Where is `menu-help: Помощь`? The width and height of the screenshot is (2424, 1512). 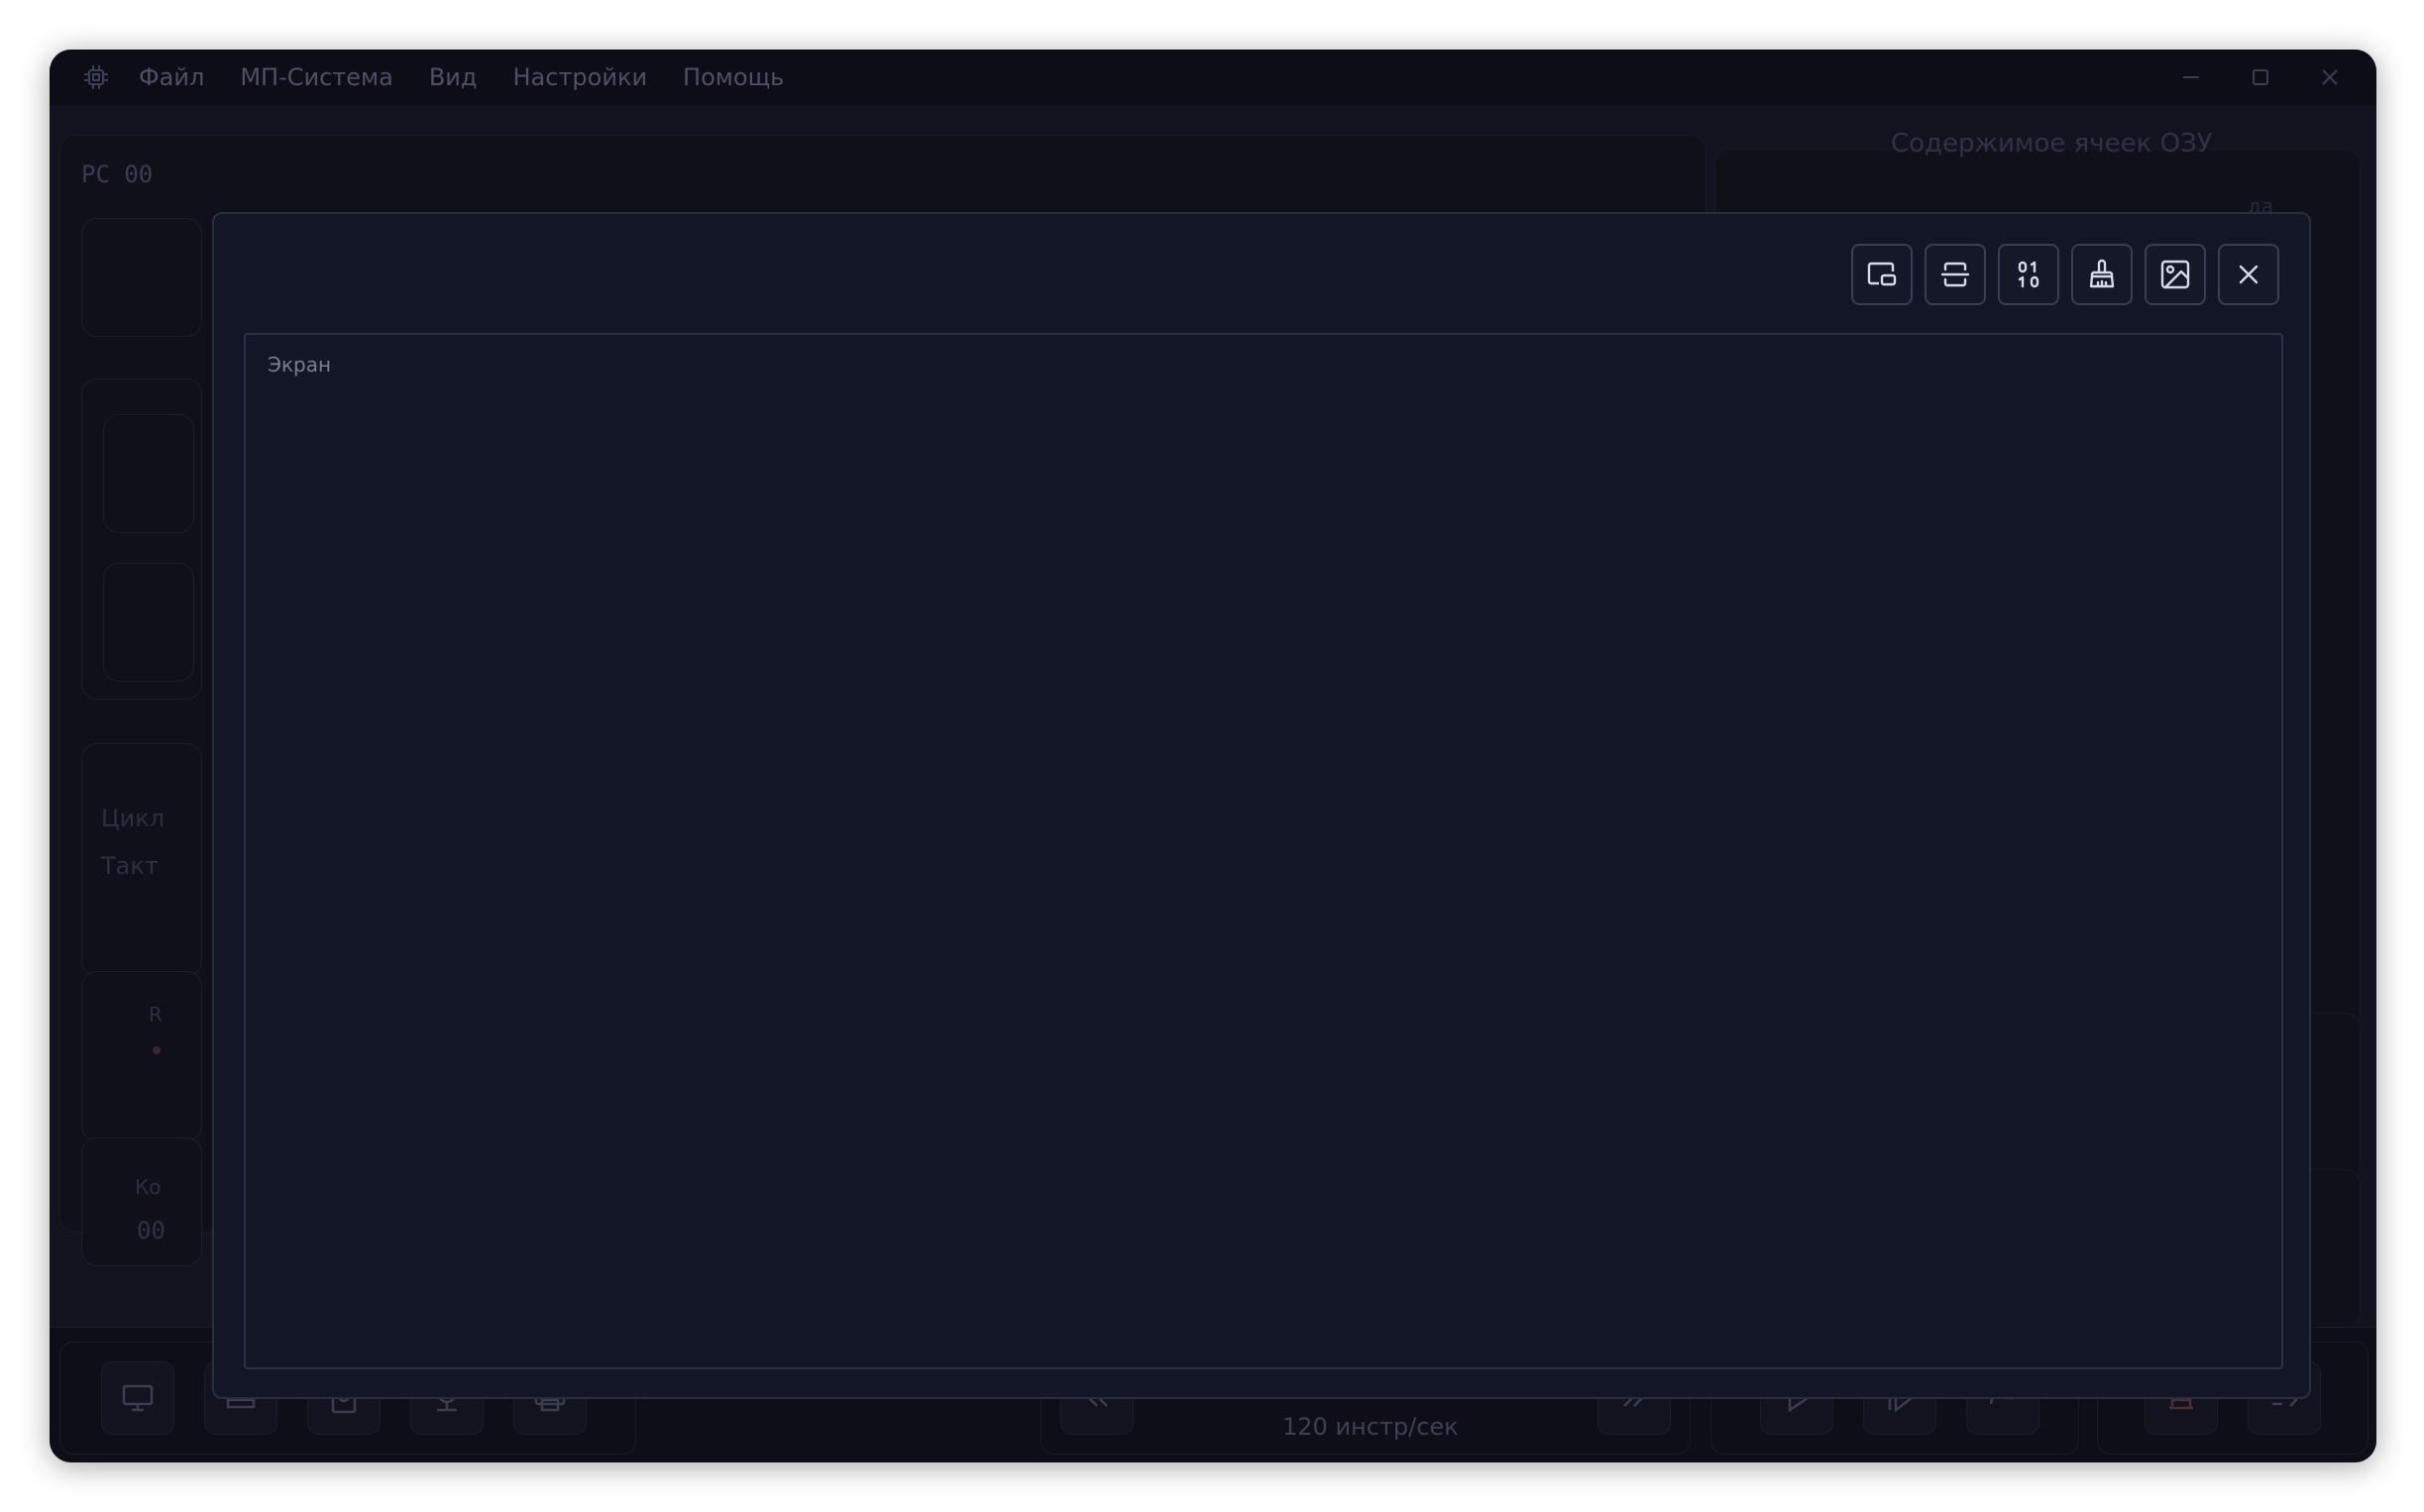 menu-help: Помощь is located at coordinates (734, 77).